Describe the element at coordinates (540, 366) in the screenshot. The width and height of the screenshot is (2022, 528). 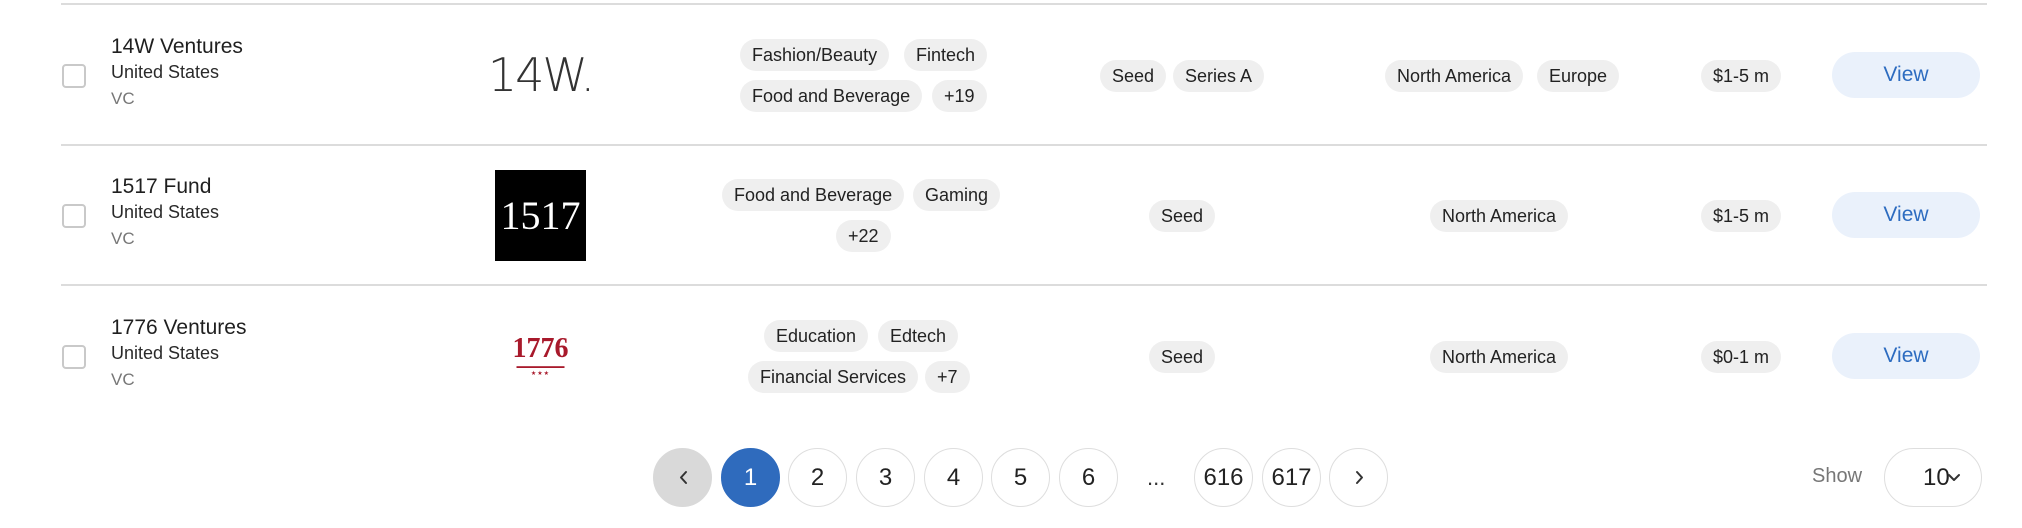
I see `logo-1776-tagline: ▬▬▬▬▬▬▬▬` at that location.